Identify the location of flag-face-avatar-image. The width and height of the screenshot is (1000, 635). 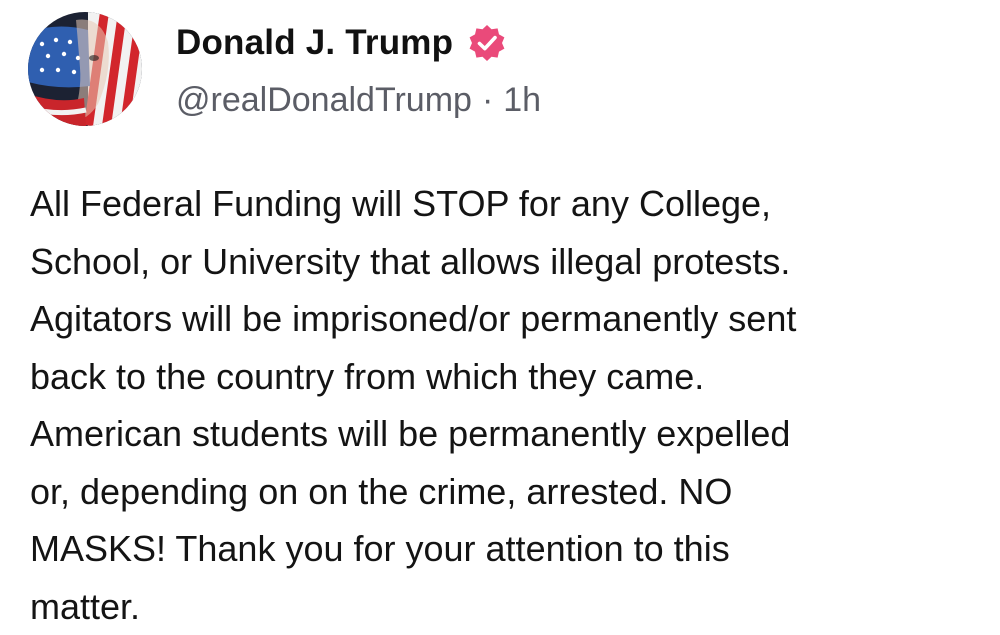
(85, 69).